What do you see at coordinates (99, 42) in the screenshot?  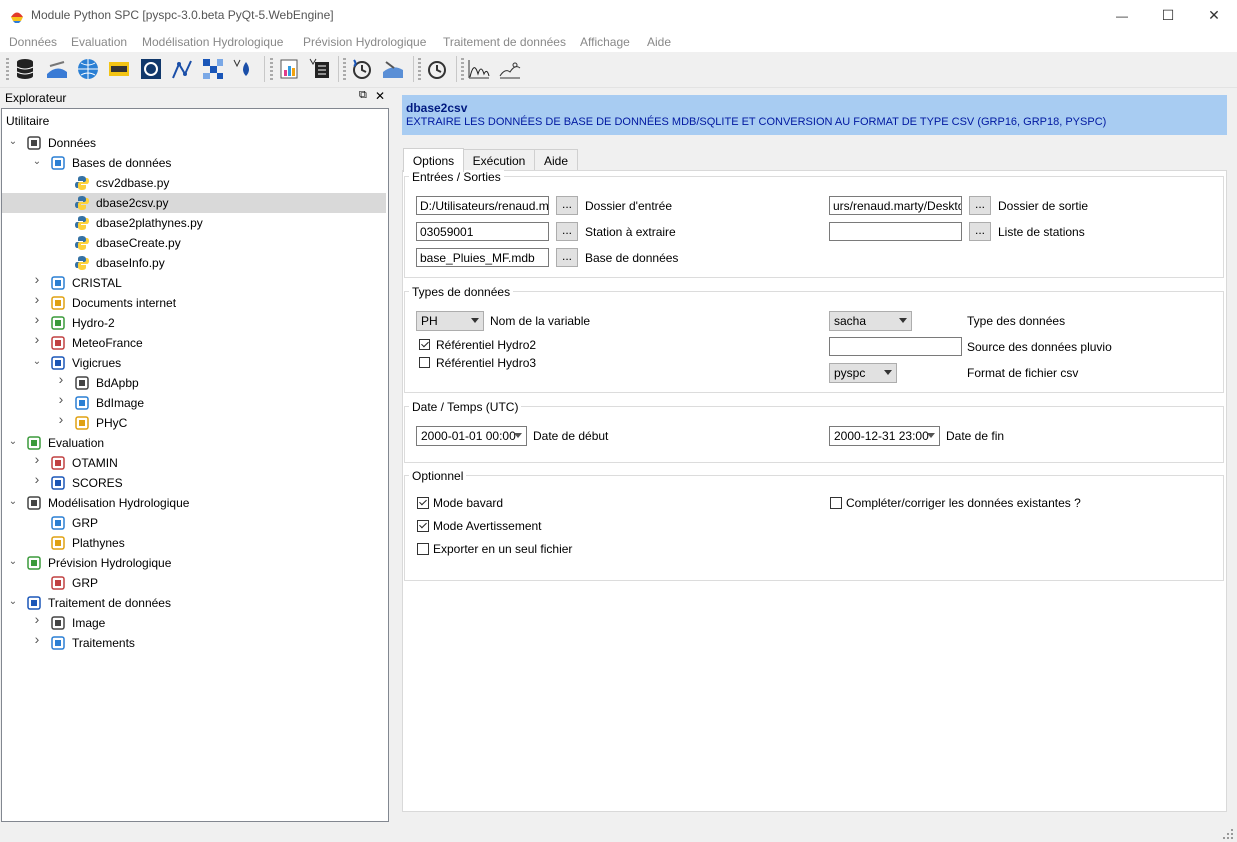 I see `menu-evaluation: Evaluation` at bounding box center [99, 42].